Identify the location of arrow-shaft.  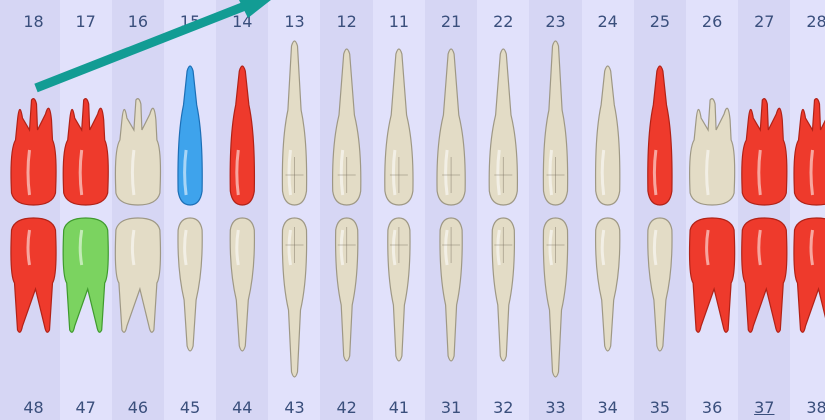
(143, 46).